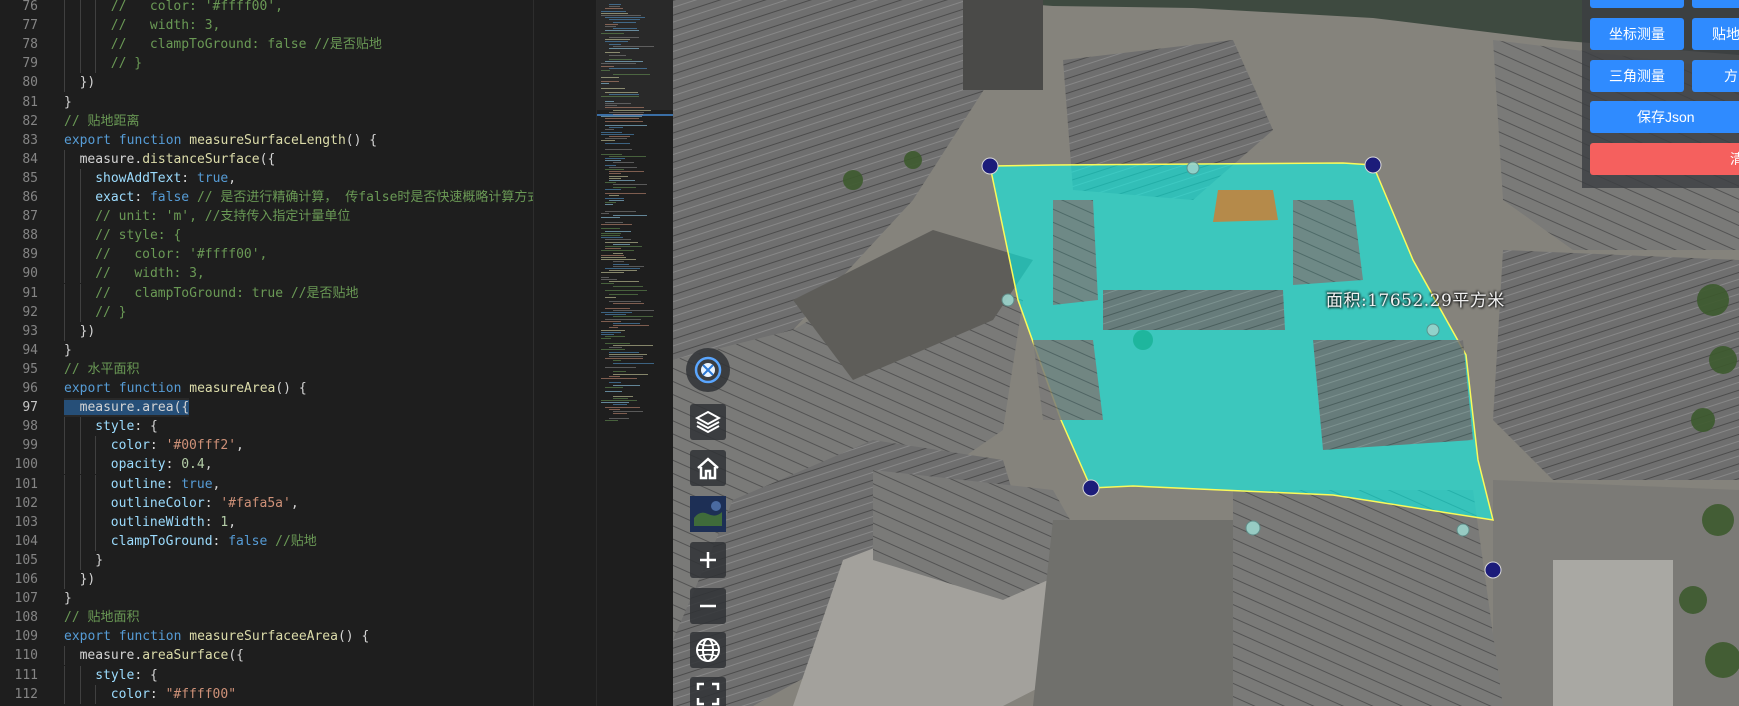  I want to click on azimuth-measure-button: 方, so click(1715, 76).